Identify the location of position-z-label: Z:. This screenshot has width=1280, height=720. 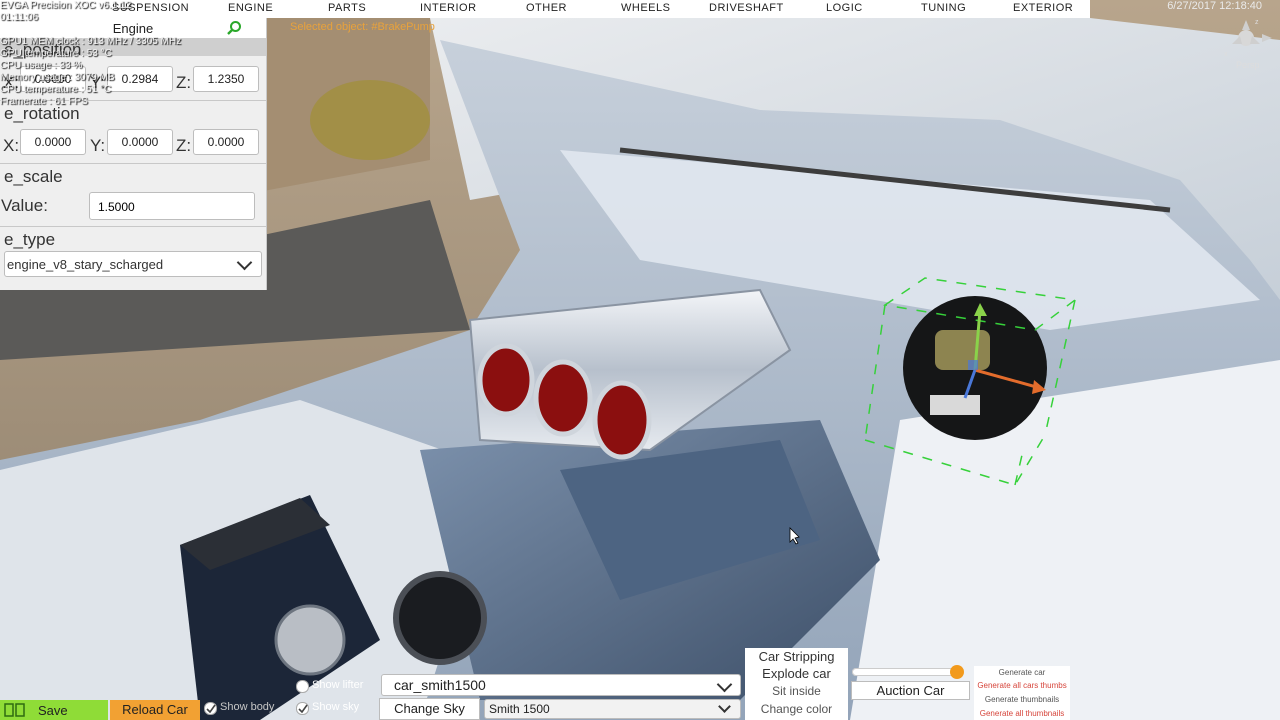
(184, 82).